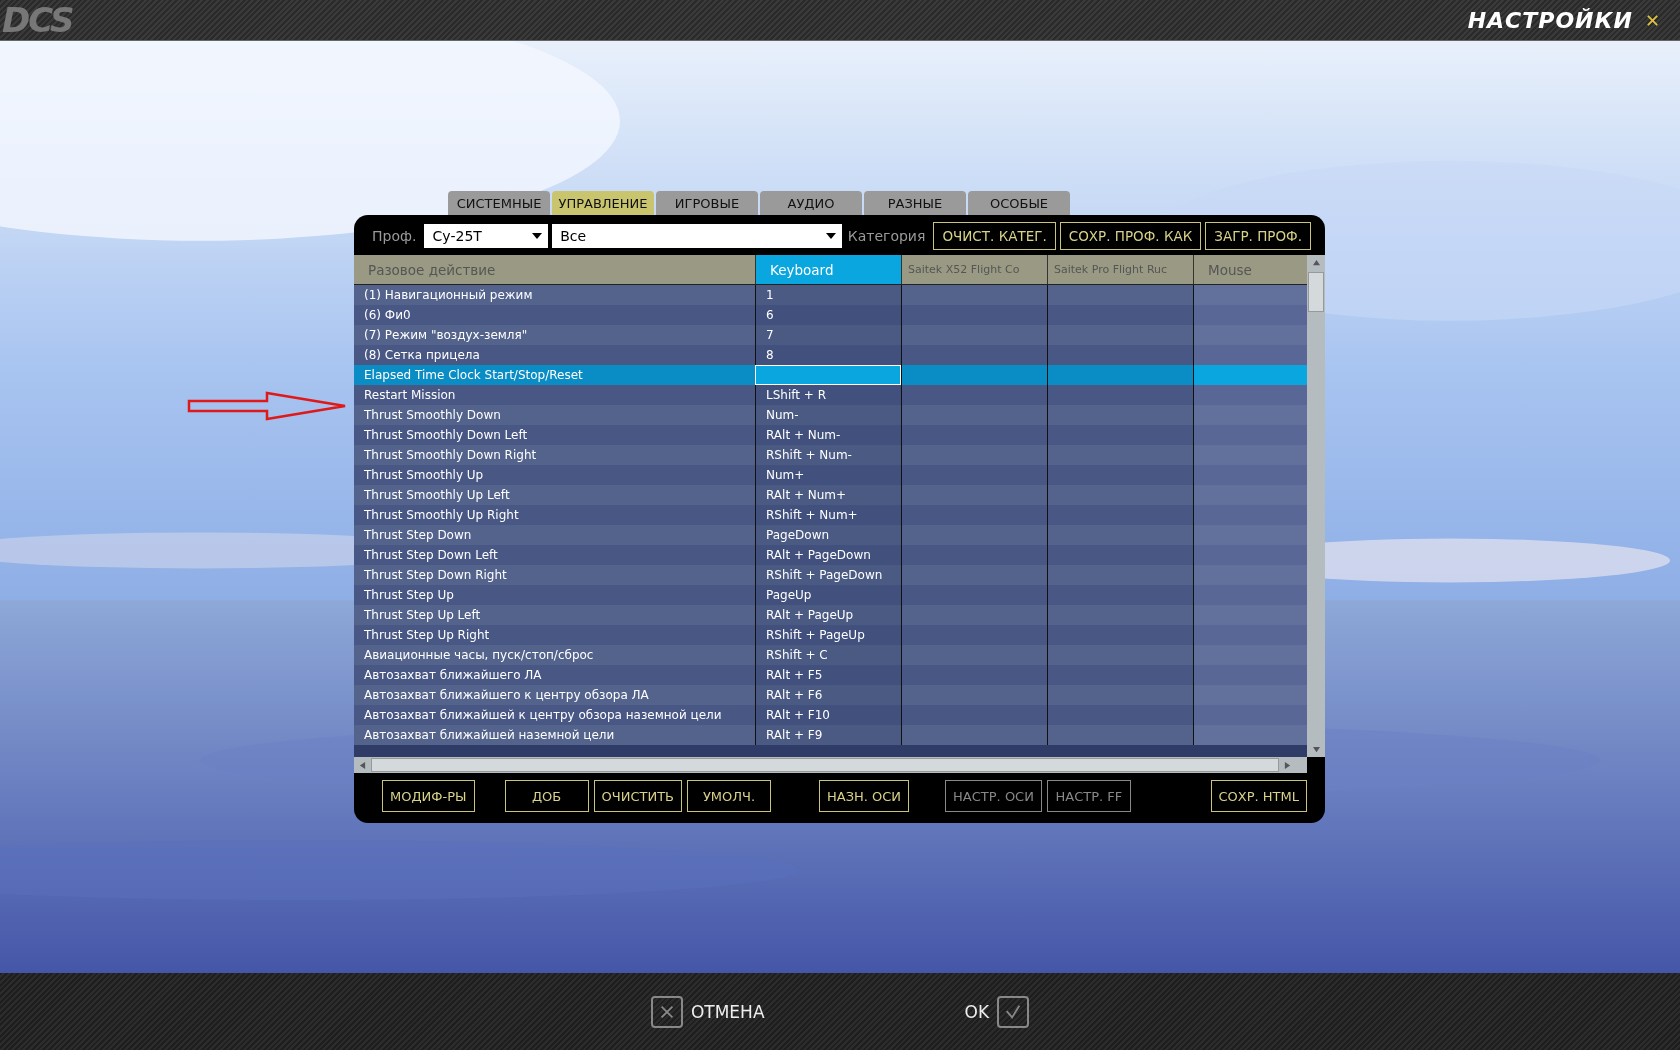  I want to click on table-cell-text: Thrust Step Up, so click(409, 595).